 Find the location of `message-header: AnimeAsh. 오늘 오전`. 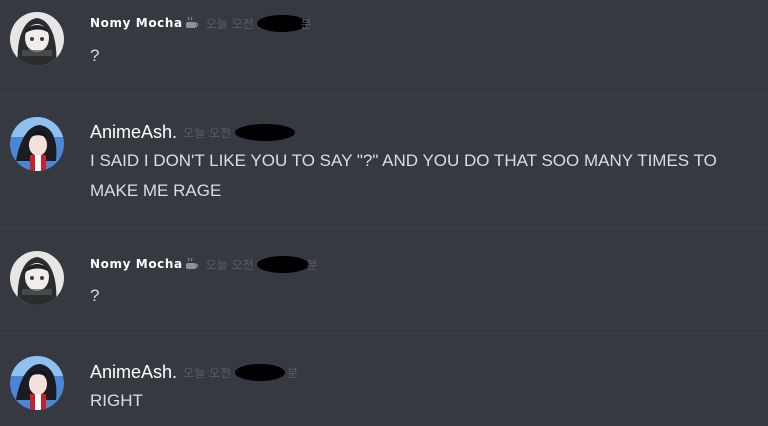

message-header: AnimeAsh. 오늘 오전 is located at coordinates (193, 132).